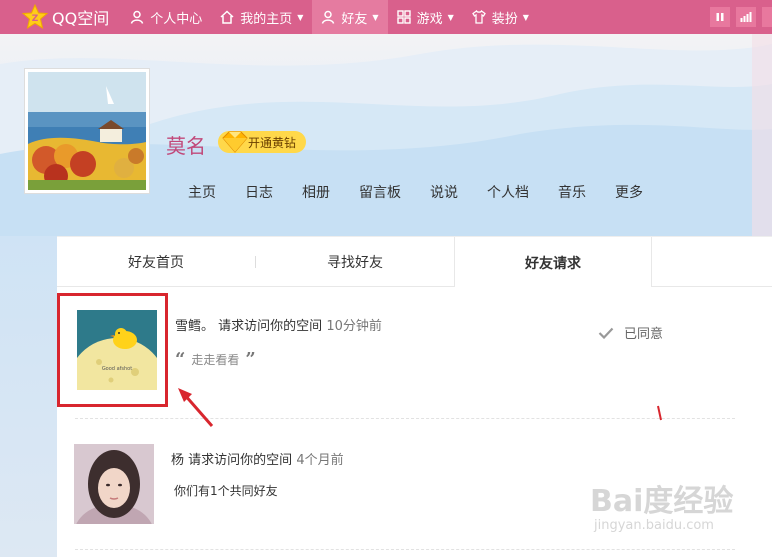  What do you see at coordinates (28, 396) in the screenshot?
I see `left-background-strip` at bounding box center [28, 396].